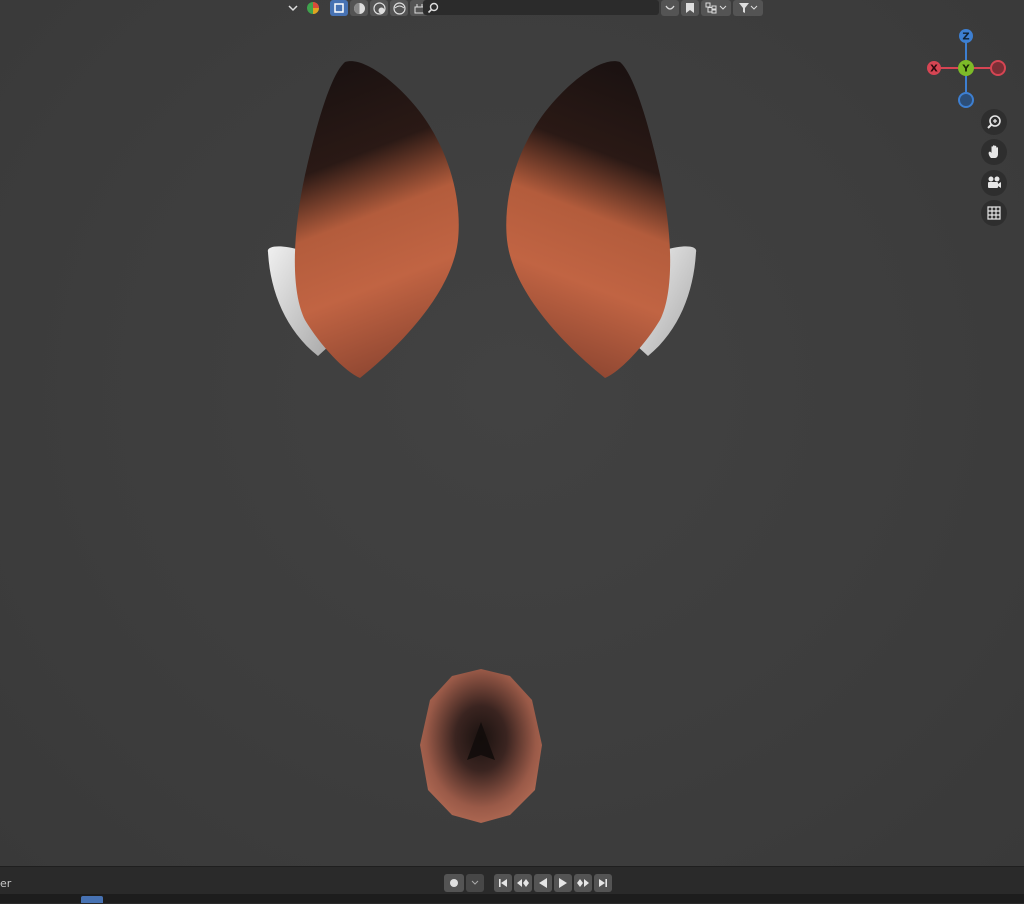 The height and width of the screenshot is (904, 1024). What do you see at coordinates (966, 100) in the screenshot?
I see `gizmo-neg-z` at bounding box center [966, 100].